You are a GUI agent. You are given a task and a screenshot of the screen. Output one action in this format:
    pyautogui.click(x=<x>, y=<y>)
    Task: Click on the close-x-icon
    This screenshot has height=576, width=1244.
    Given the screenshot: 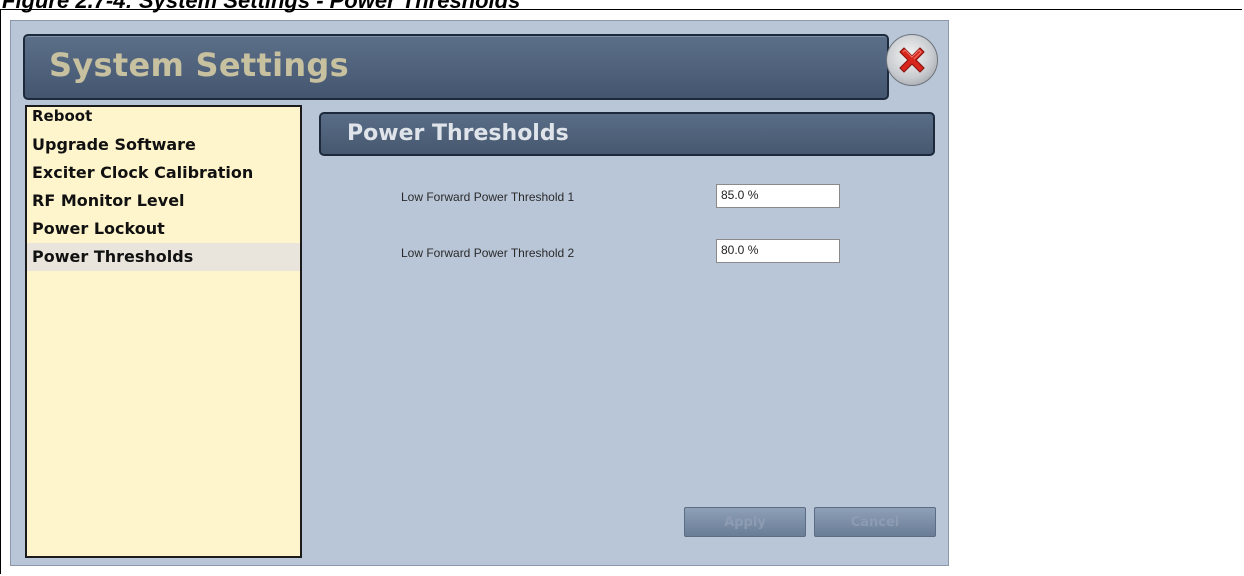 What is the action you would take?
    pyautogui.click(x=912, y=60)
    